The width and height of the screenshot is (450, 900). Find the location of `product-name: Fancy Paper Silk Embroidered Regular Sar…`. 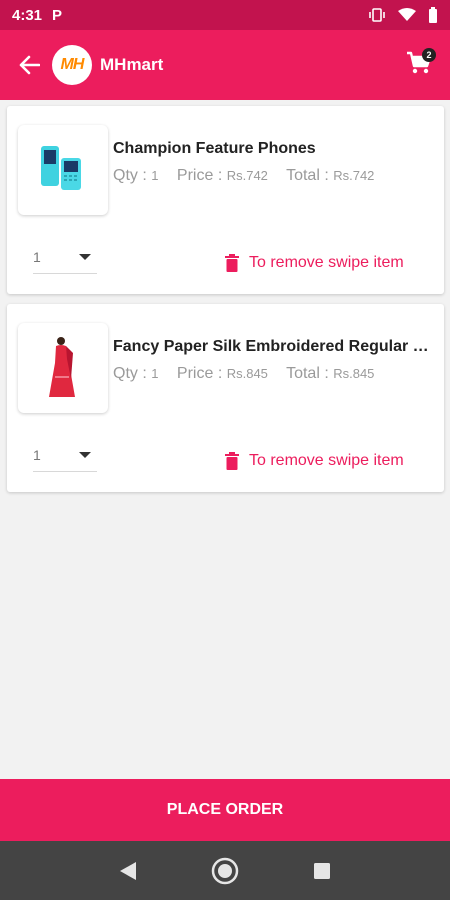

product-name: Fancy Paper Silk Embroidered Regular Sar… is located at coordinates (274, 346).